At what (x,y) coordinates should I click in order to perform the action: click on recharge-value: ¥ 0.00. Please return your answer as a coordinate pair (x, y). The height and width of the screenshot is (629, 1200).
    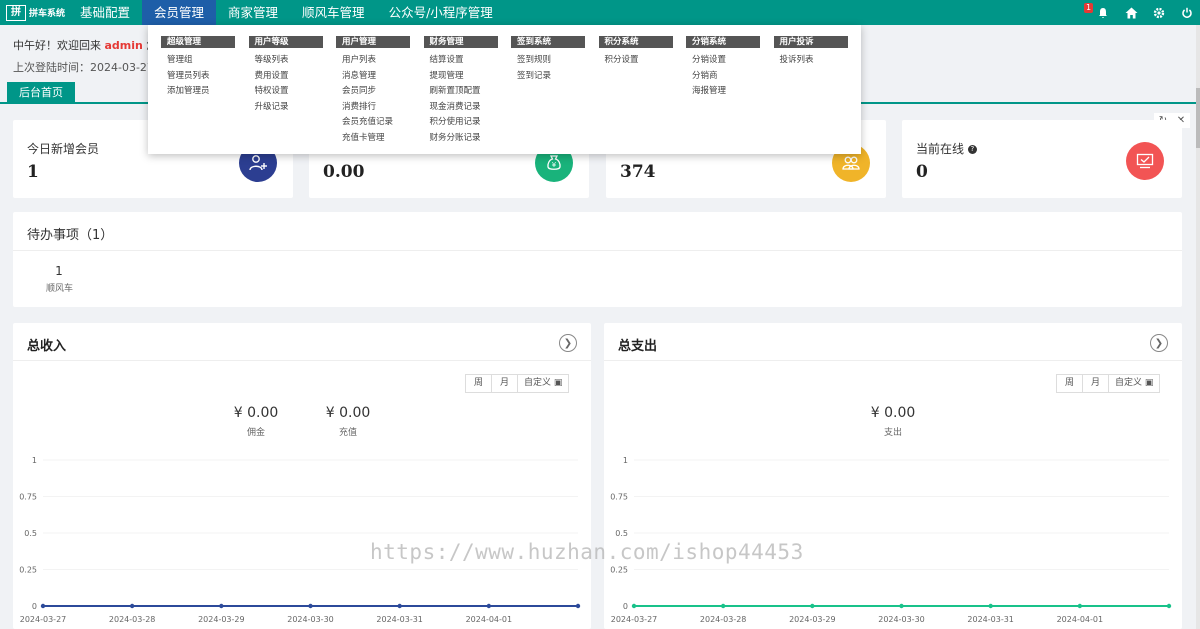
    Looking at the image, I should click on (348, 413).